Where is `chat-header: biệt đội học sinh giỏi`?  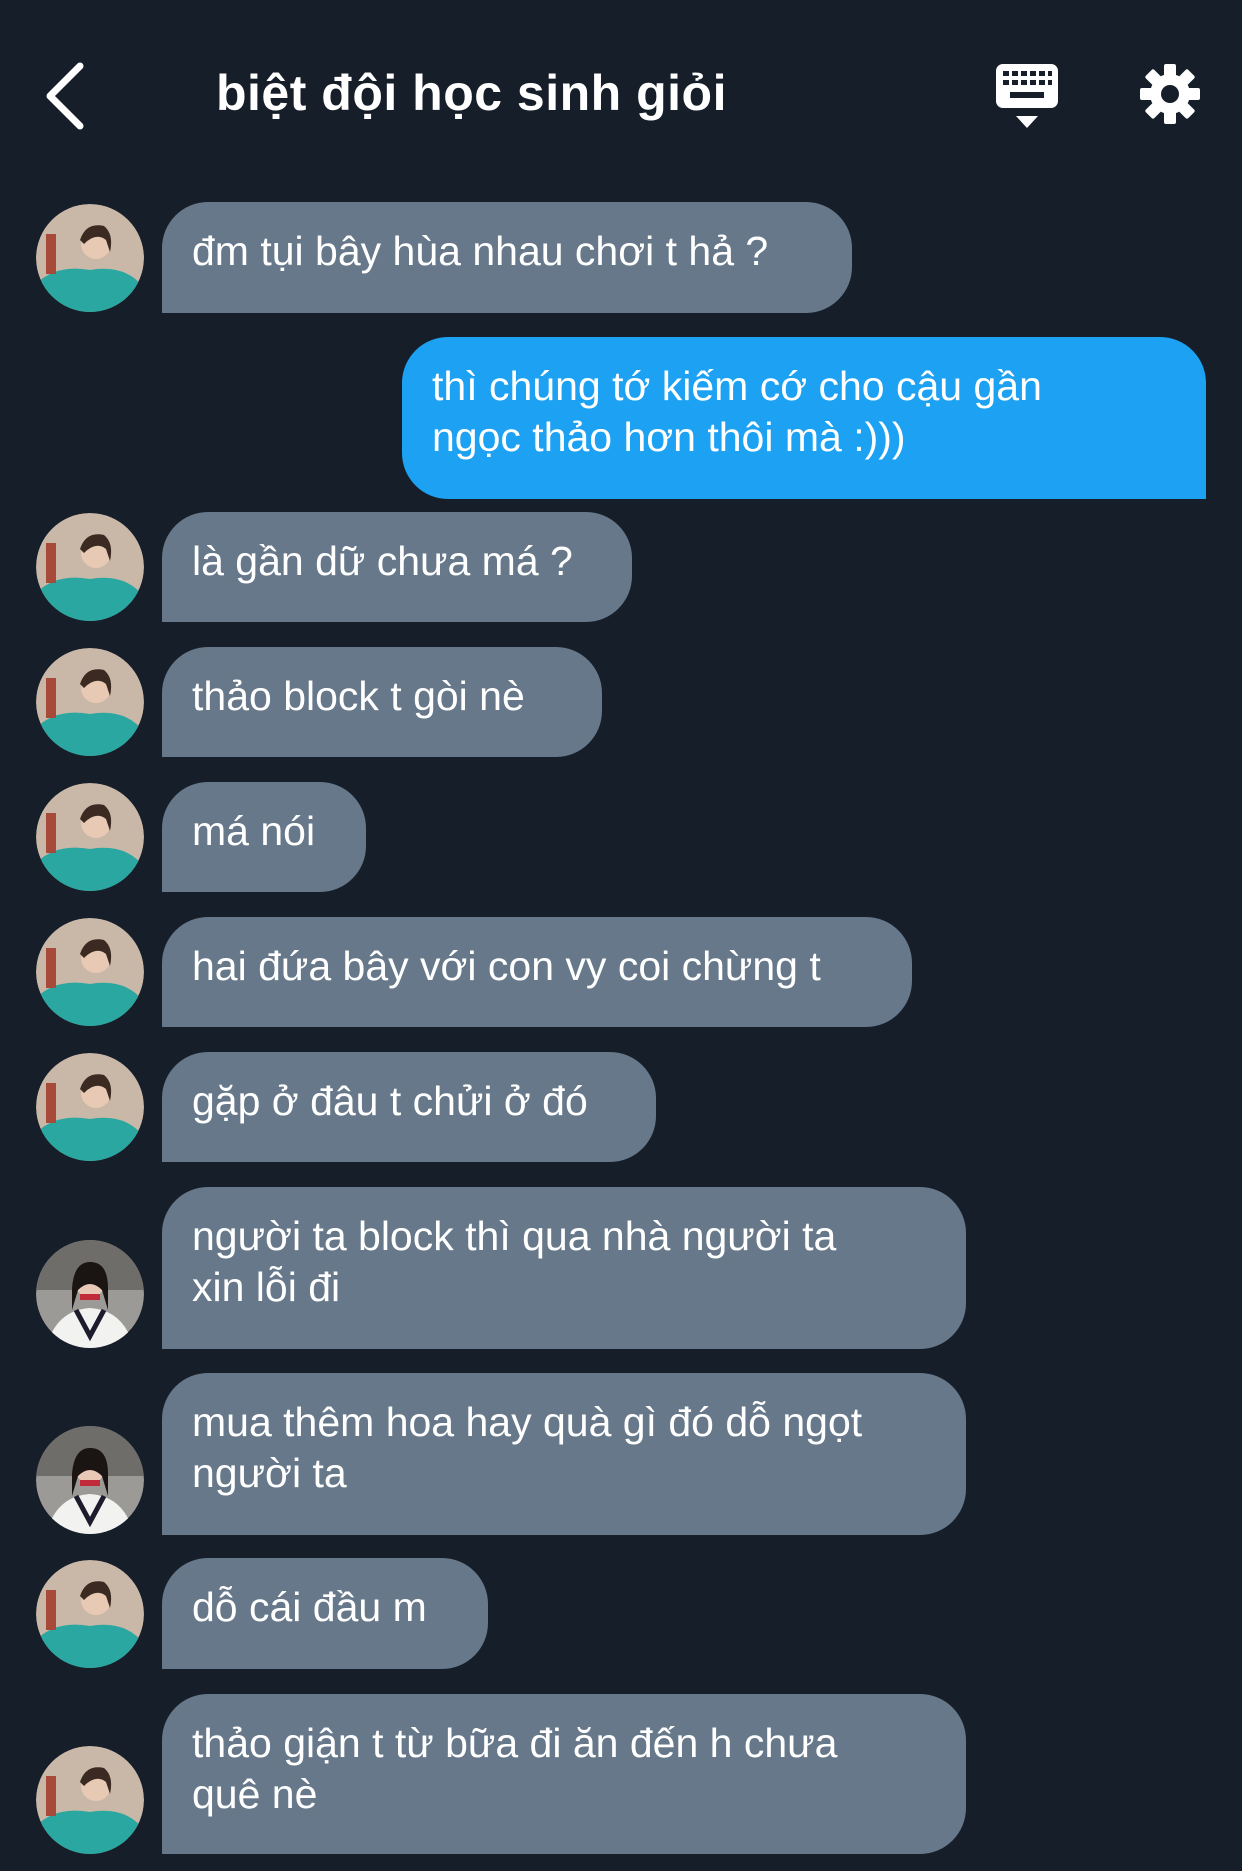 chat-header: biệt đội học sinh giỏi is located at coordinates (621, 87).